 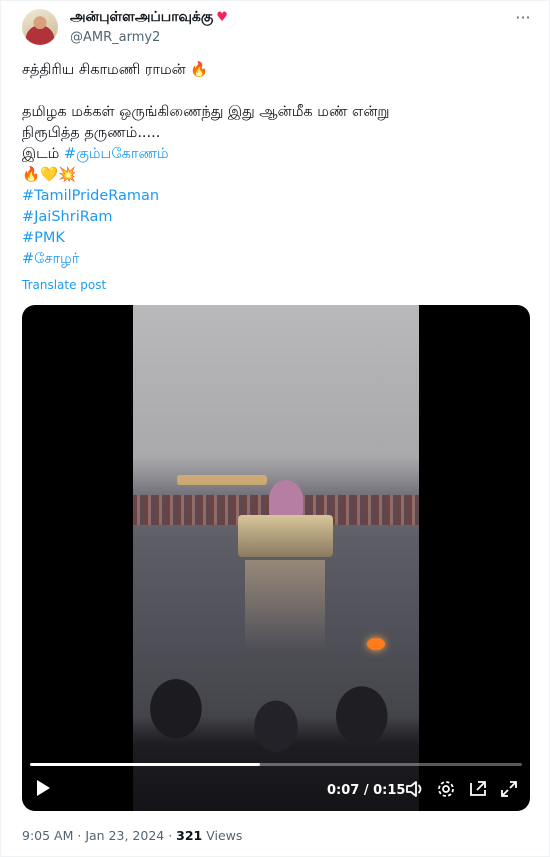 What do you see at coordinates (49, 175) in the screenshot?
I see `emoji-line: 🔥💛💥` at bounding box center [49, 175].